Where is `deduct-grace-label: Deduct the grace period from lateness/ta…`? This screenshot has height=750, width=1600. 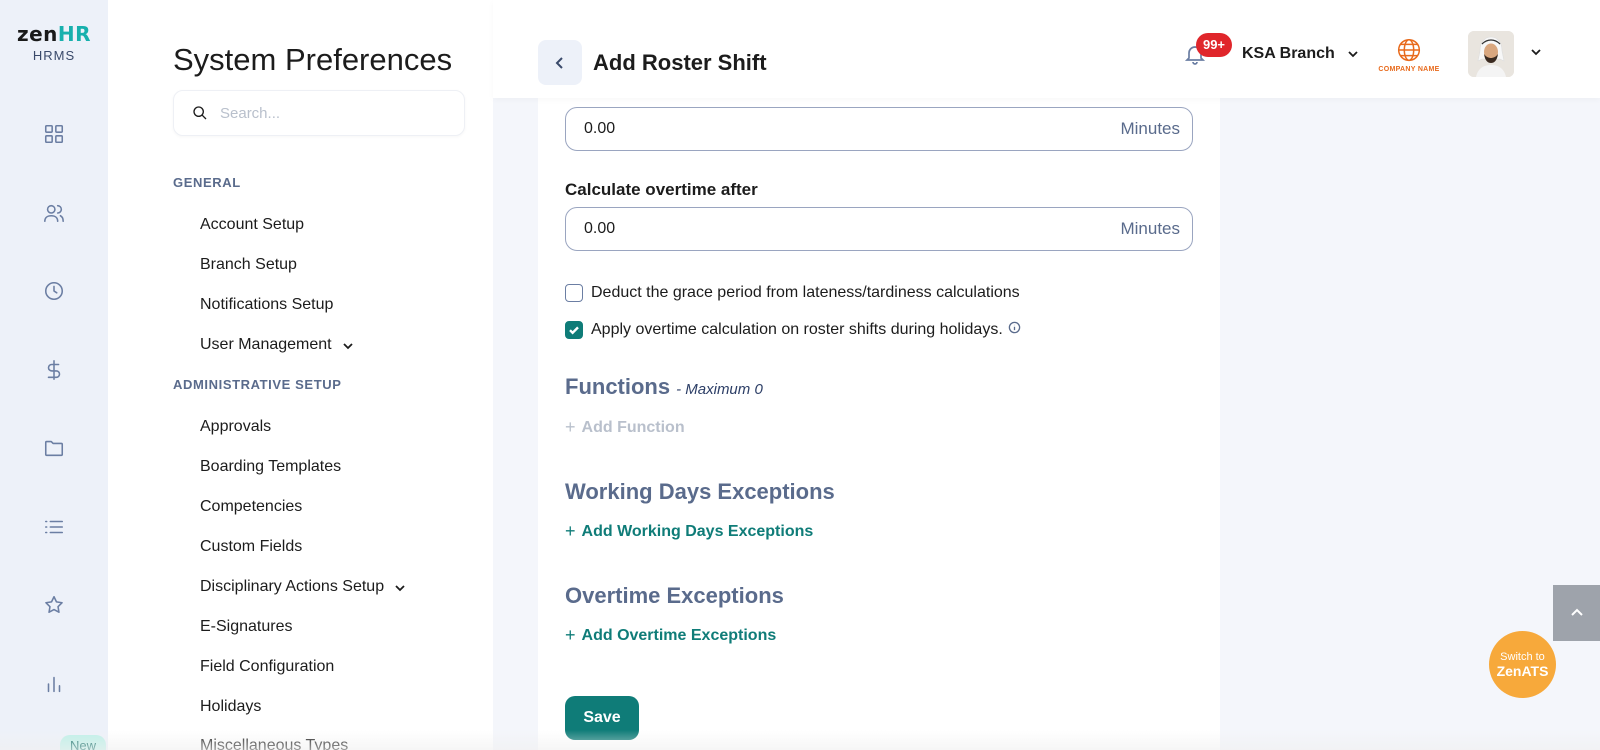 deduct-grace-label: Deduct the grace period from lateness/ta… is located at coordinates (805, 292).